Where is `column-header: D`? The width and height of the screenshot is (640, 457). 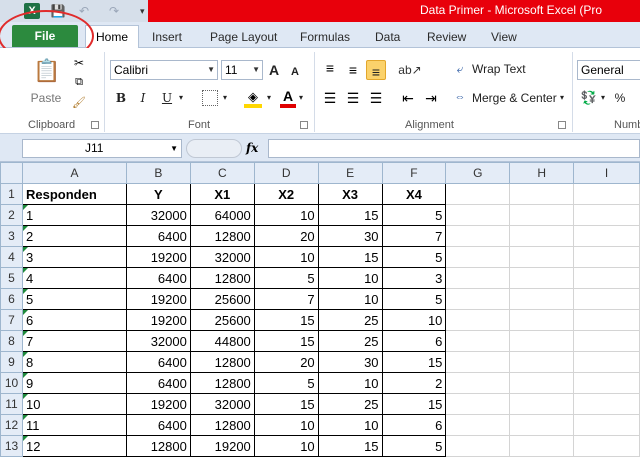 column-header: D is located at coordinates (286, 173).